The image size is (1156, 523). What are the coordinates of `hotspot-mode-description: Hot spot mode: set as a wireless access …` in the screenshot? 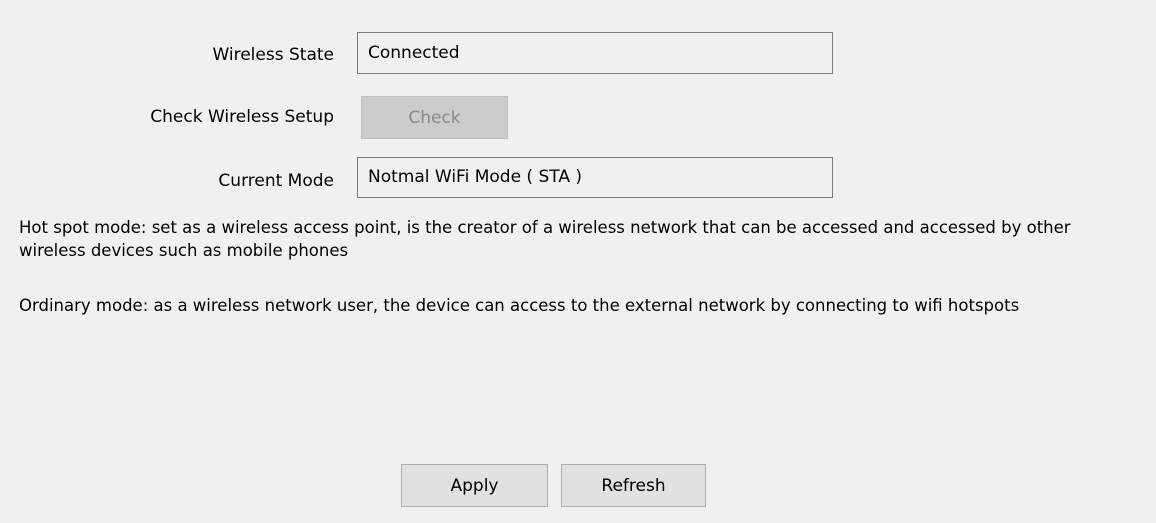 It's located at (545, 239).